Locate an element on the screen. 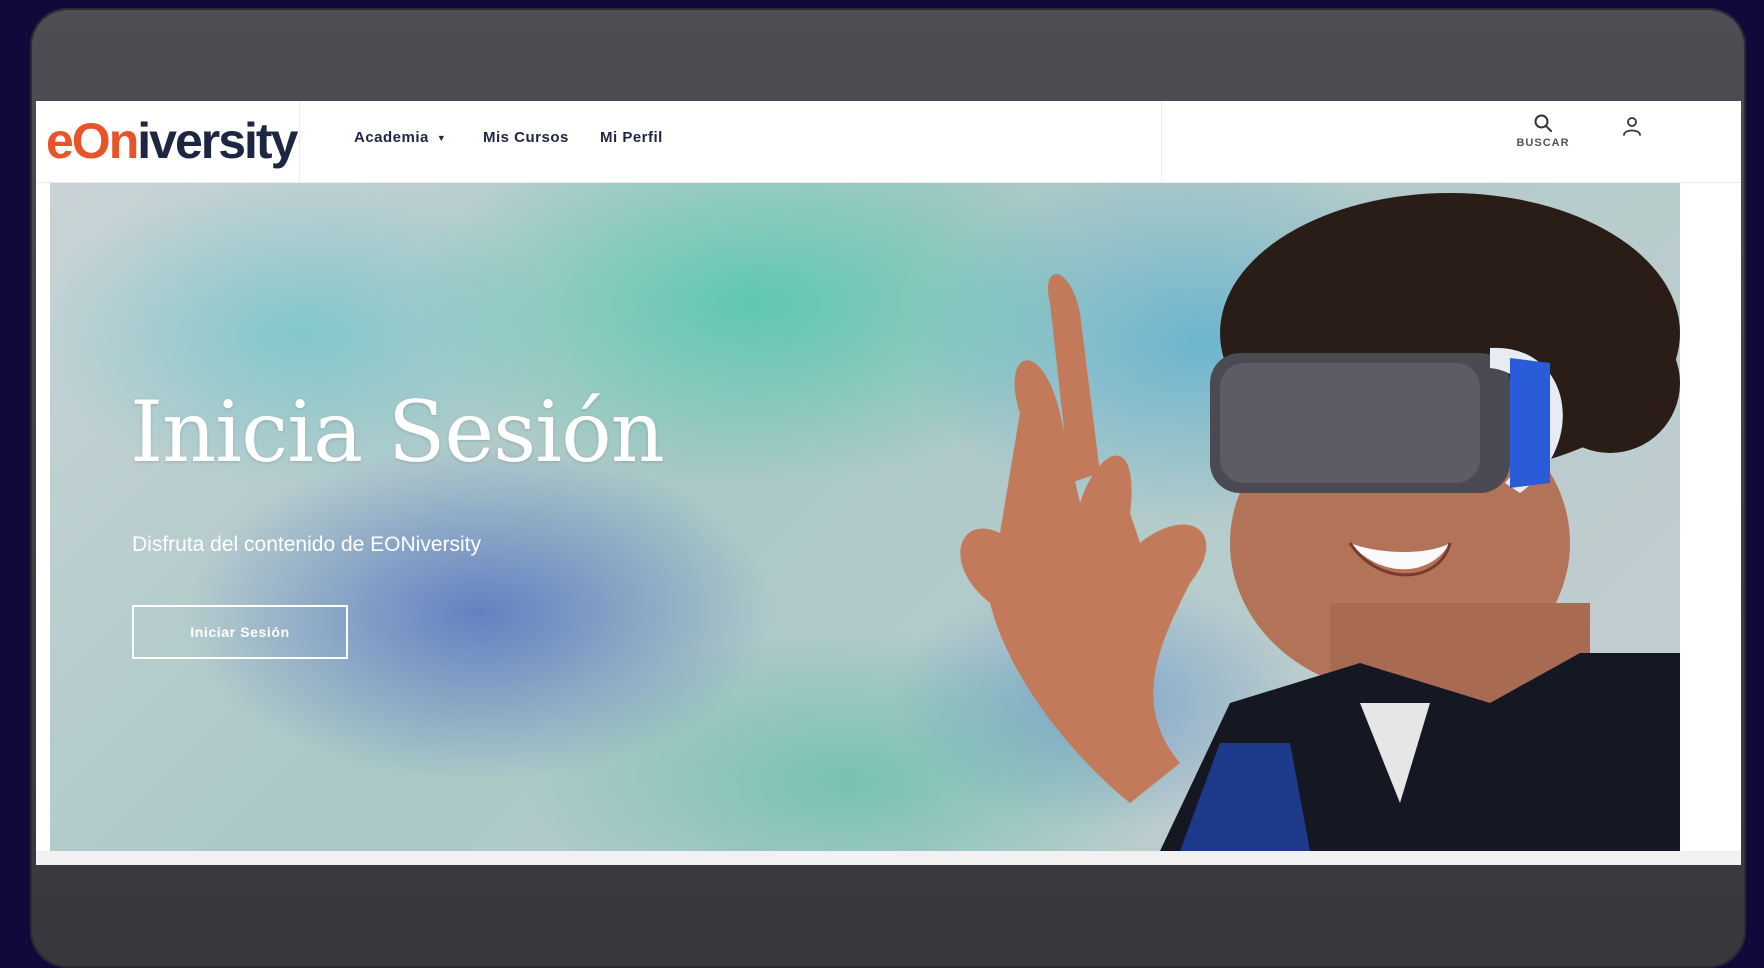  nav-item-label: Mi Perfil is located at coordinates (631, 137).